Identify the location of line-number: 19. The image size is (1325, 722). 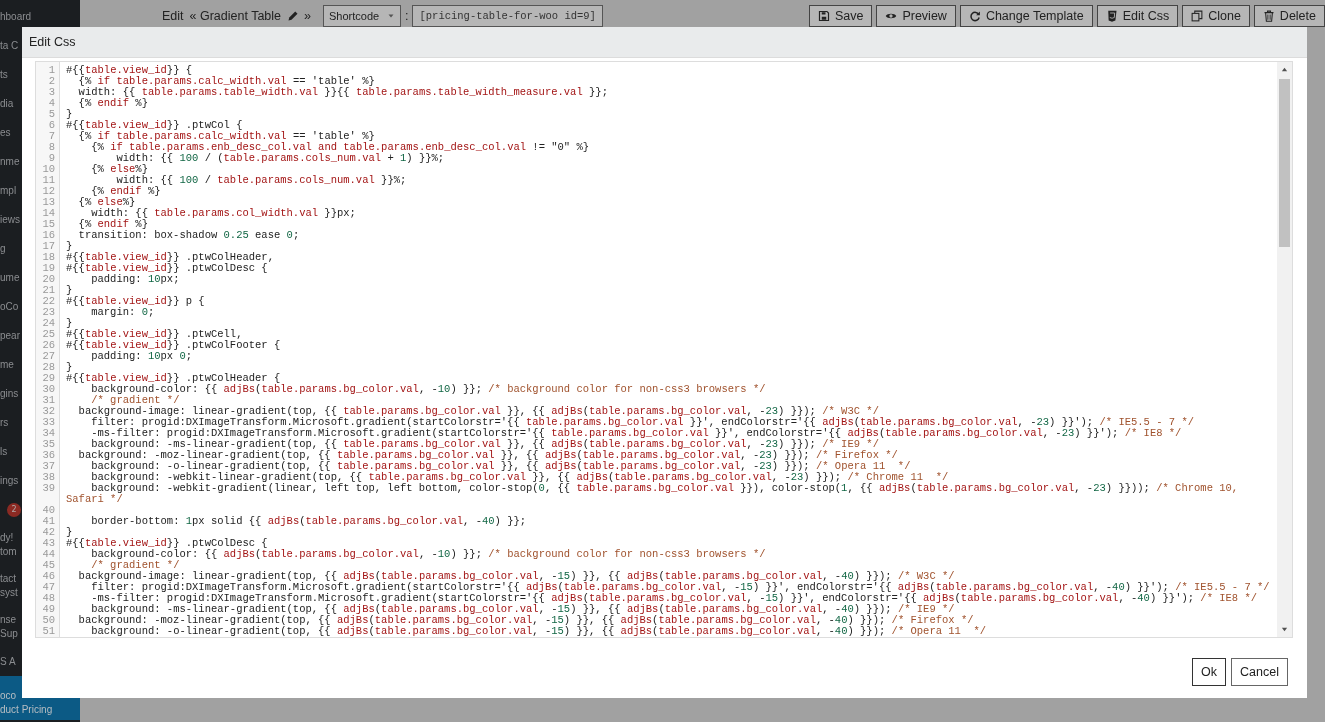
(48, 268).